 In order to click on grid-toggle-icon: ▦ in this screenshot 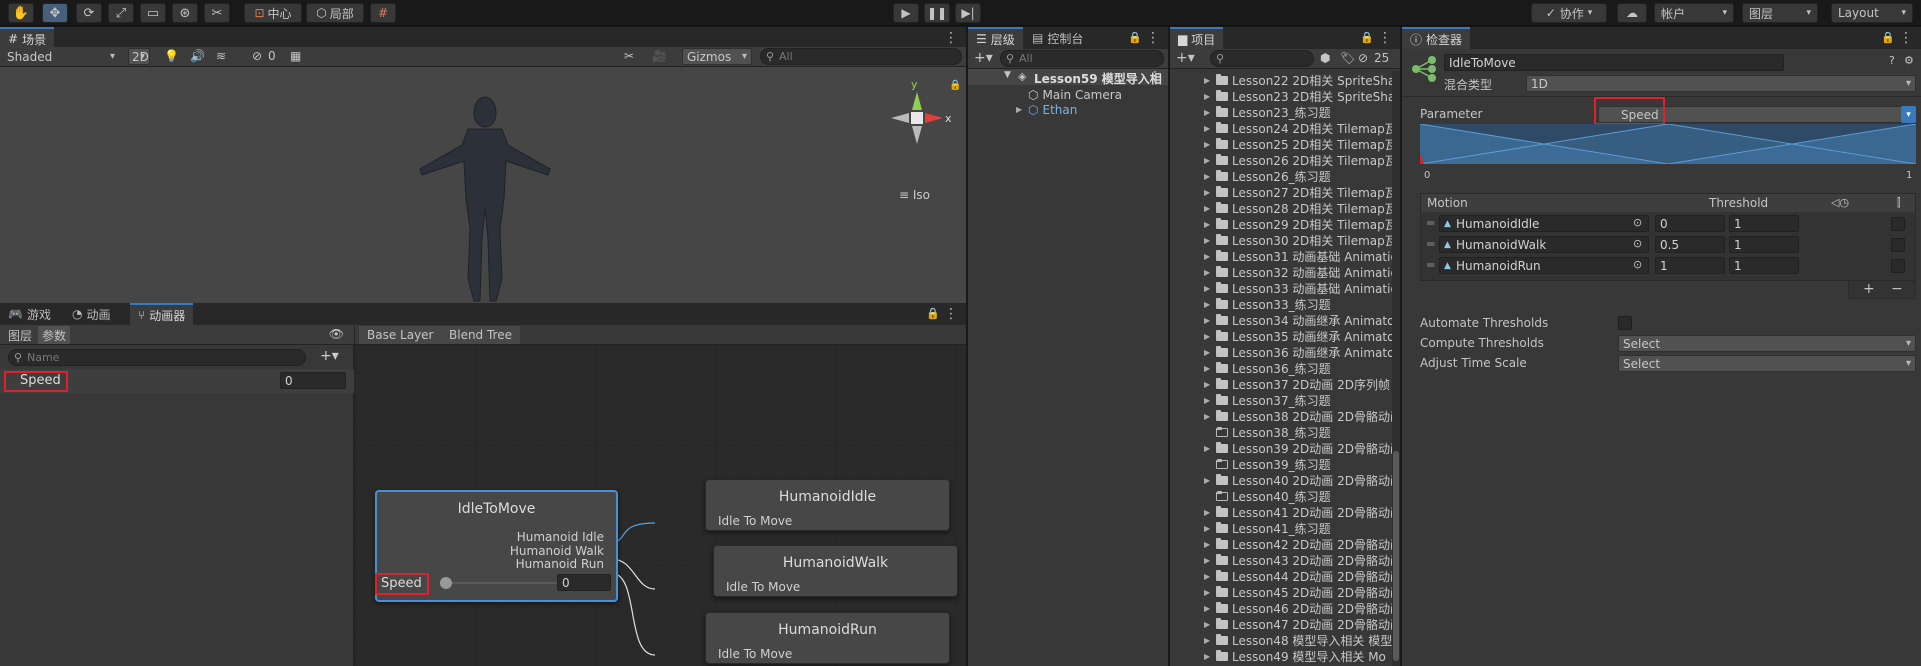, I will do `click(295, 56)`.